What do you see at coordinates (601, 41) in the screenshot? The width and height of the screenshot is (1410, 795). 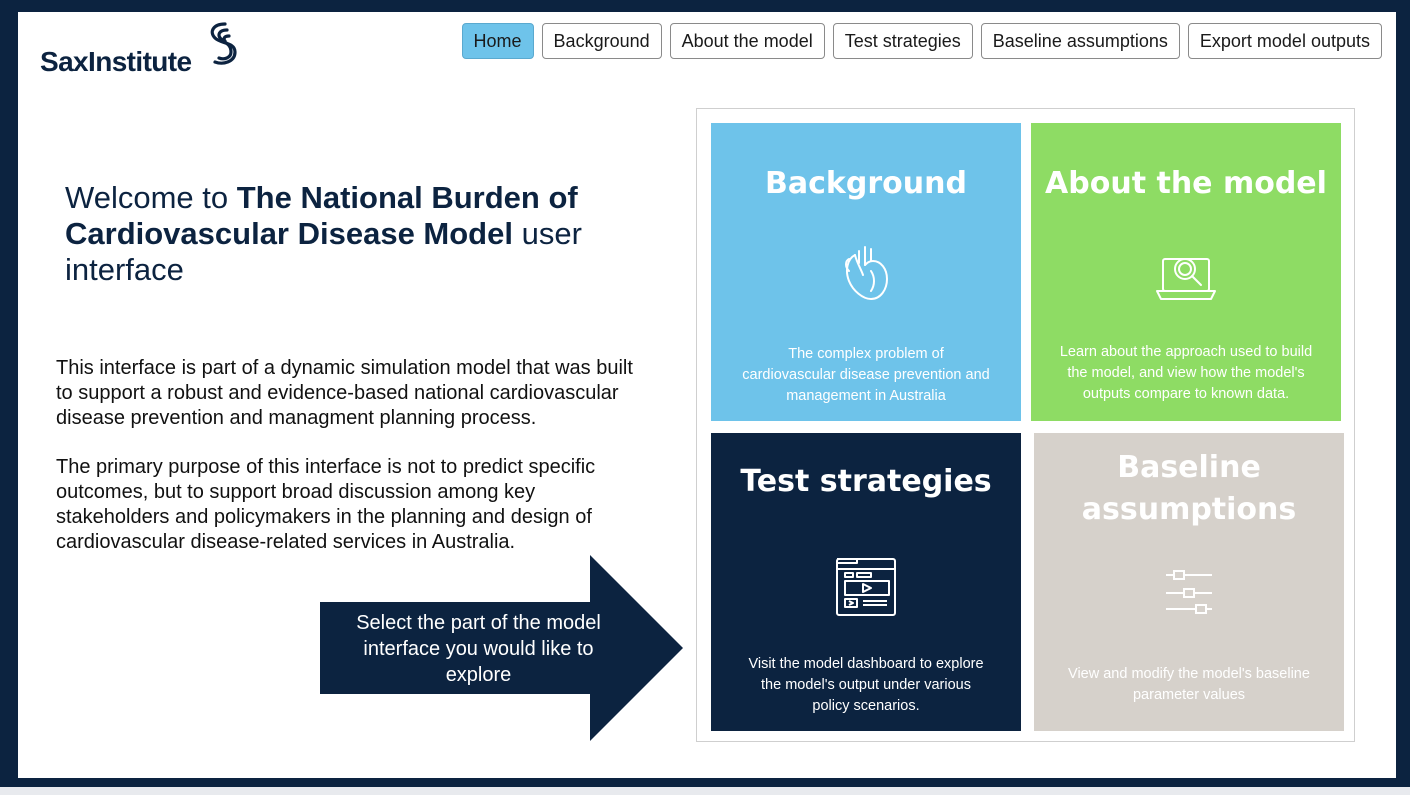 I see `nav-background-button: Background` at bounding box center [601, 41].